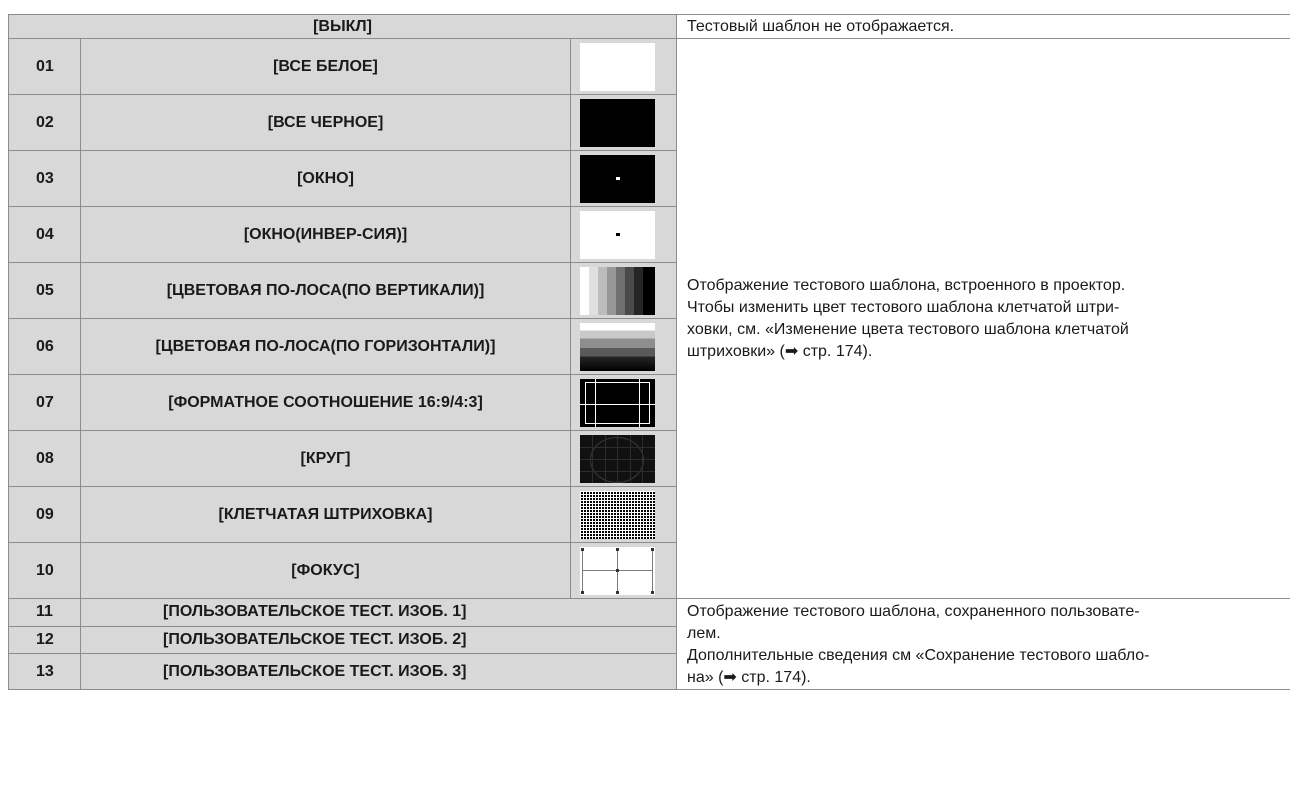  Describe the element at coordinates (325, 66) in the screenshot. I see `pattern-name: [ВСЕ БЕЛОЕ]` at that location.